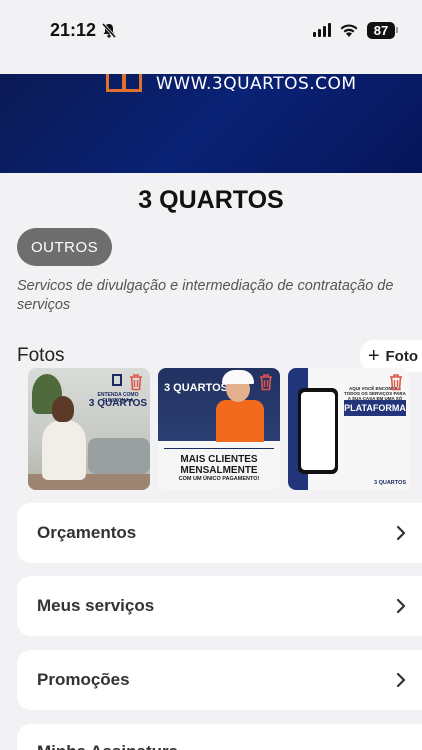 The image size is (422, 750). What do you see at coordinates (349, 30) in the screenshot?
I see `wifi-icon` at bounding box center [349, 30].